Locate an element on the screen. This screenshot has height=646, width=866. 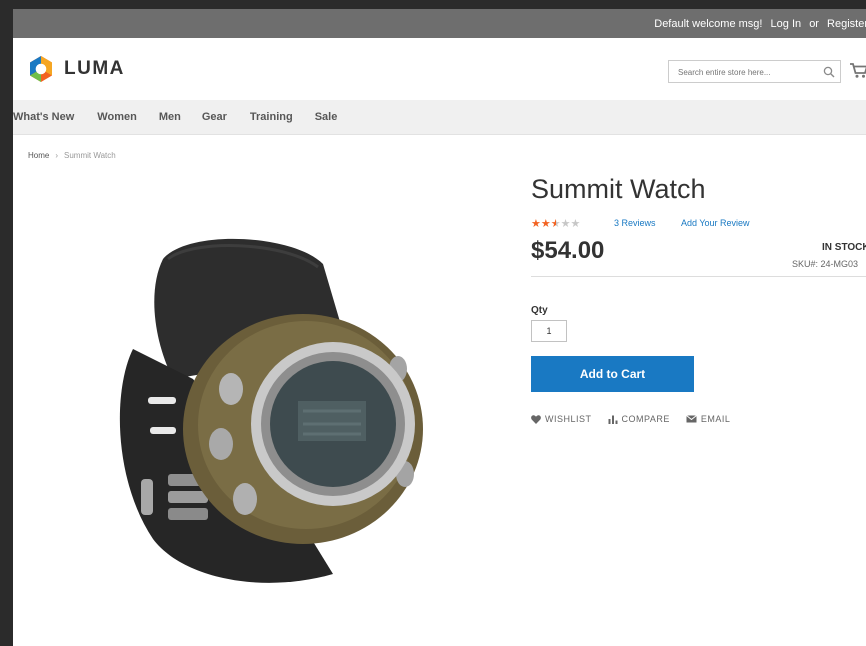
sku: SKU#: 24-MG03 is located at coordinates (825, 264).